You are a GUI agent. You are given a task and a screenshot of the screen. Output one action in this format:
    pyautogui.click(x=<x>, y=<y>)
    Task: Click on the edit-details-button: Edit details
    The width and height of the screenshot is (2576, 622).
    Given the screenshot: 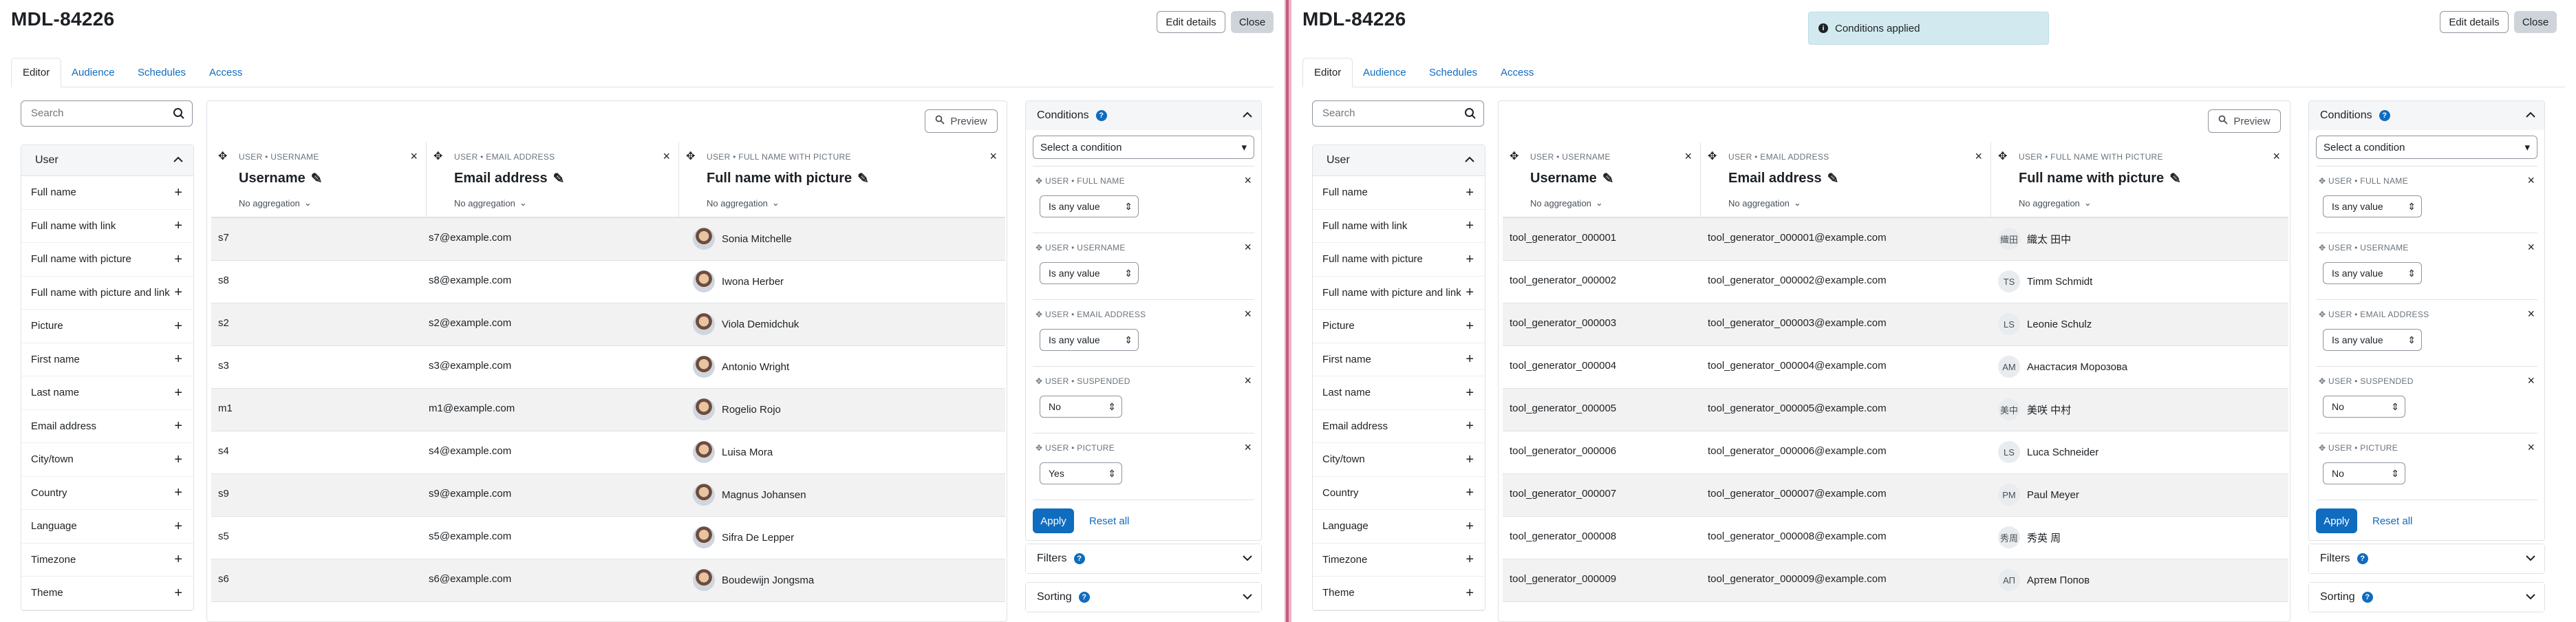 What is the action you would take?
    pyautogui.click(x=1191, y=22)
    